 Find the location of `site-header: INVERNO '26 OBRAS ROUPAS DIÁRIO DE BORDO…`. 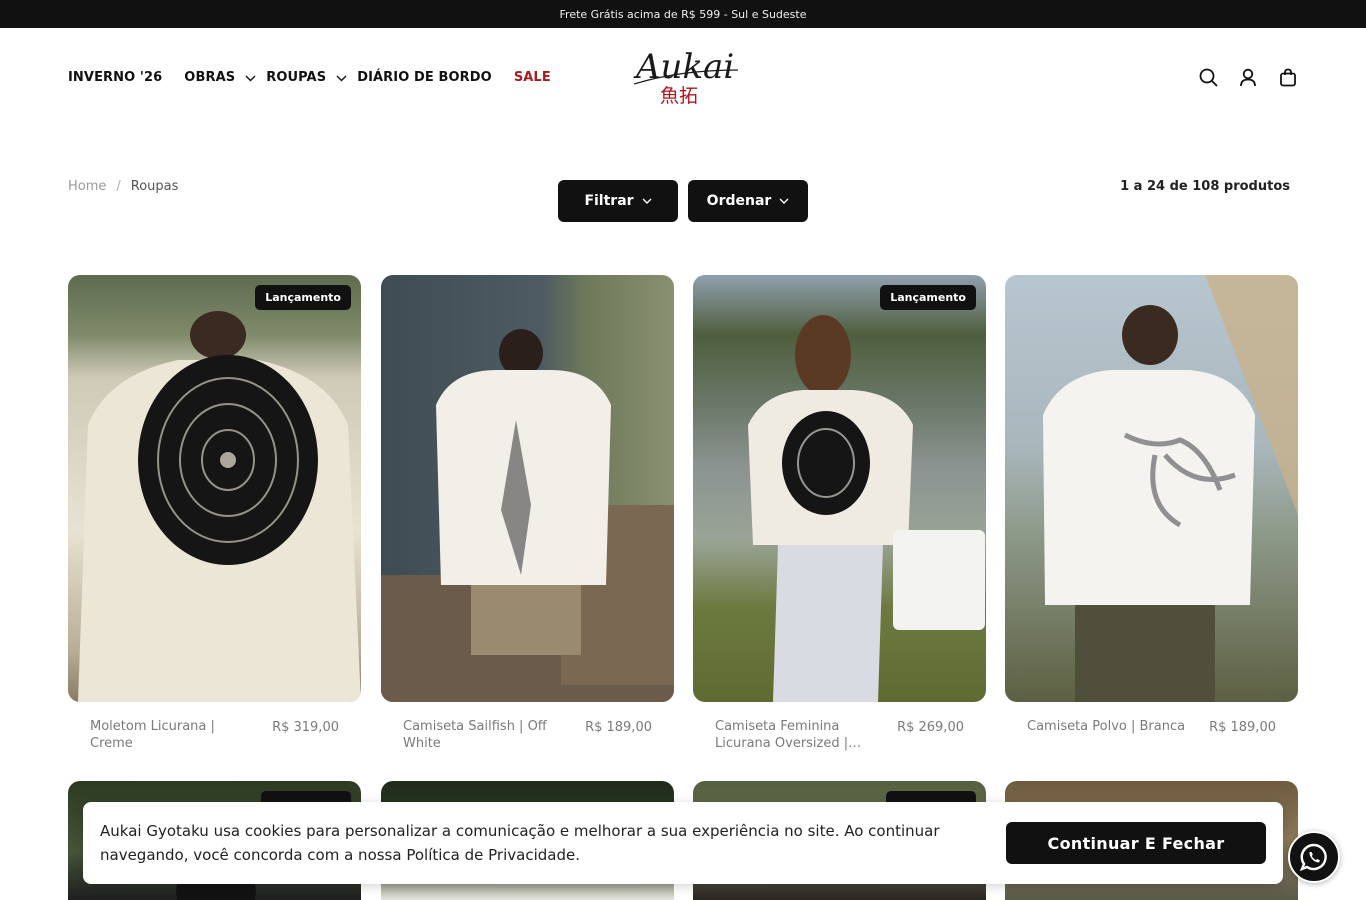

site-header: INVERNO '26 OBRAS ROUPAS DIÁRIO DE BORDO… is located at coordinates (683, 78).